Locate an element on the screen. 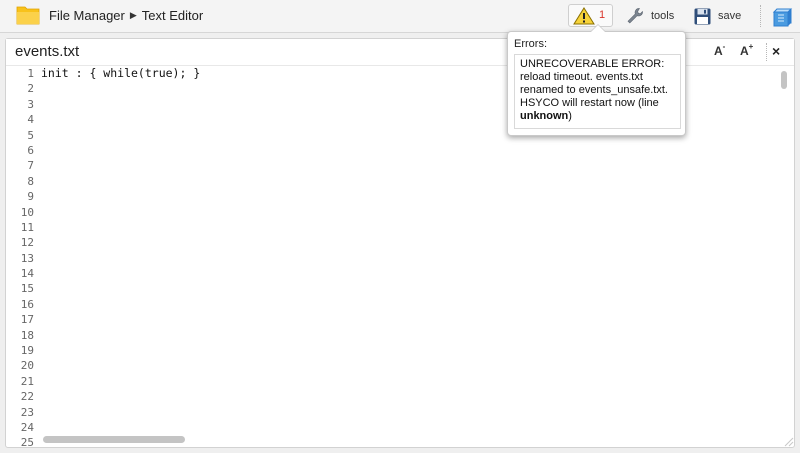 The width and height of the screenshot is (800, 453). line-number: 5 is located at coordinates (30, 135).